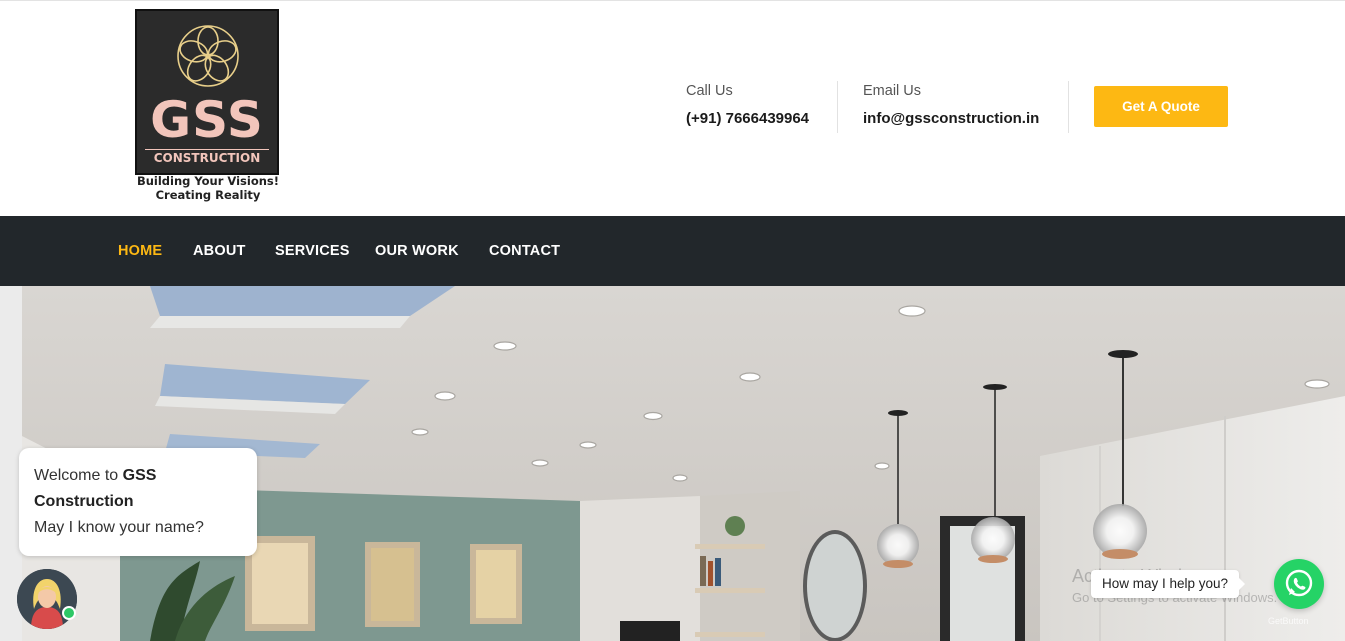 This screenshot has width=1345, height=641. I want to click on whatsapp-button, so click(1299, 584).